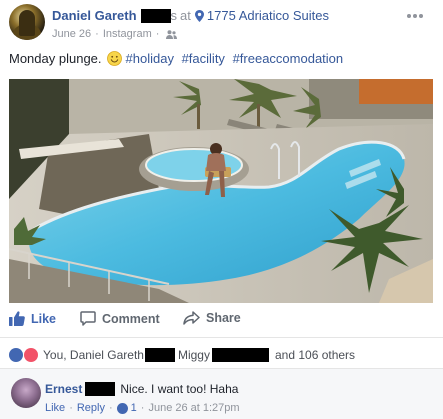 The image size is (443, 419). What do you see at coordinates (193, 408) in the screenshot?
I see `comment-time: June 26 at 1:27pm` at bounding box center [193, 408].